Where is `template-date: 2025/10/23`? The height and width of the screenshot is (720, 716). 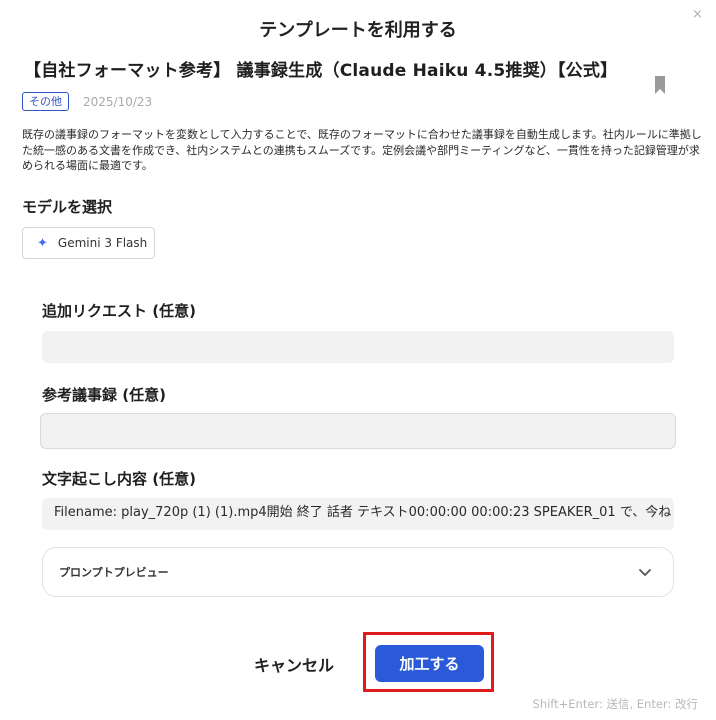 template-date: 2025/10/23 is located at coordinates (118, 101).